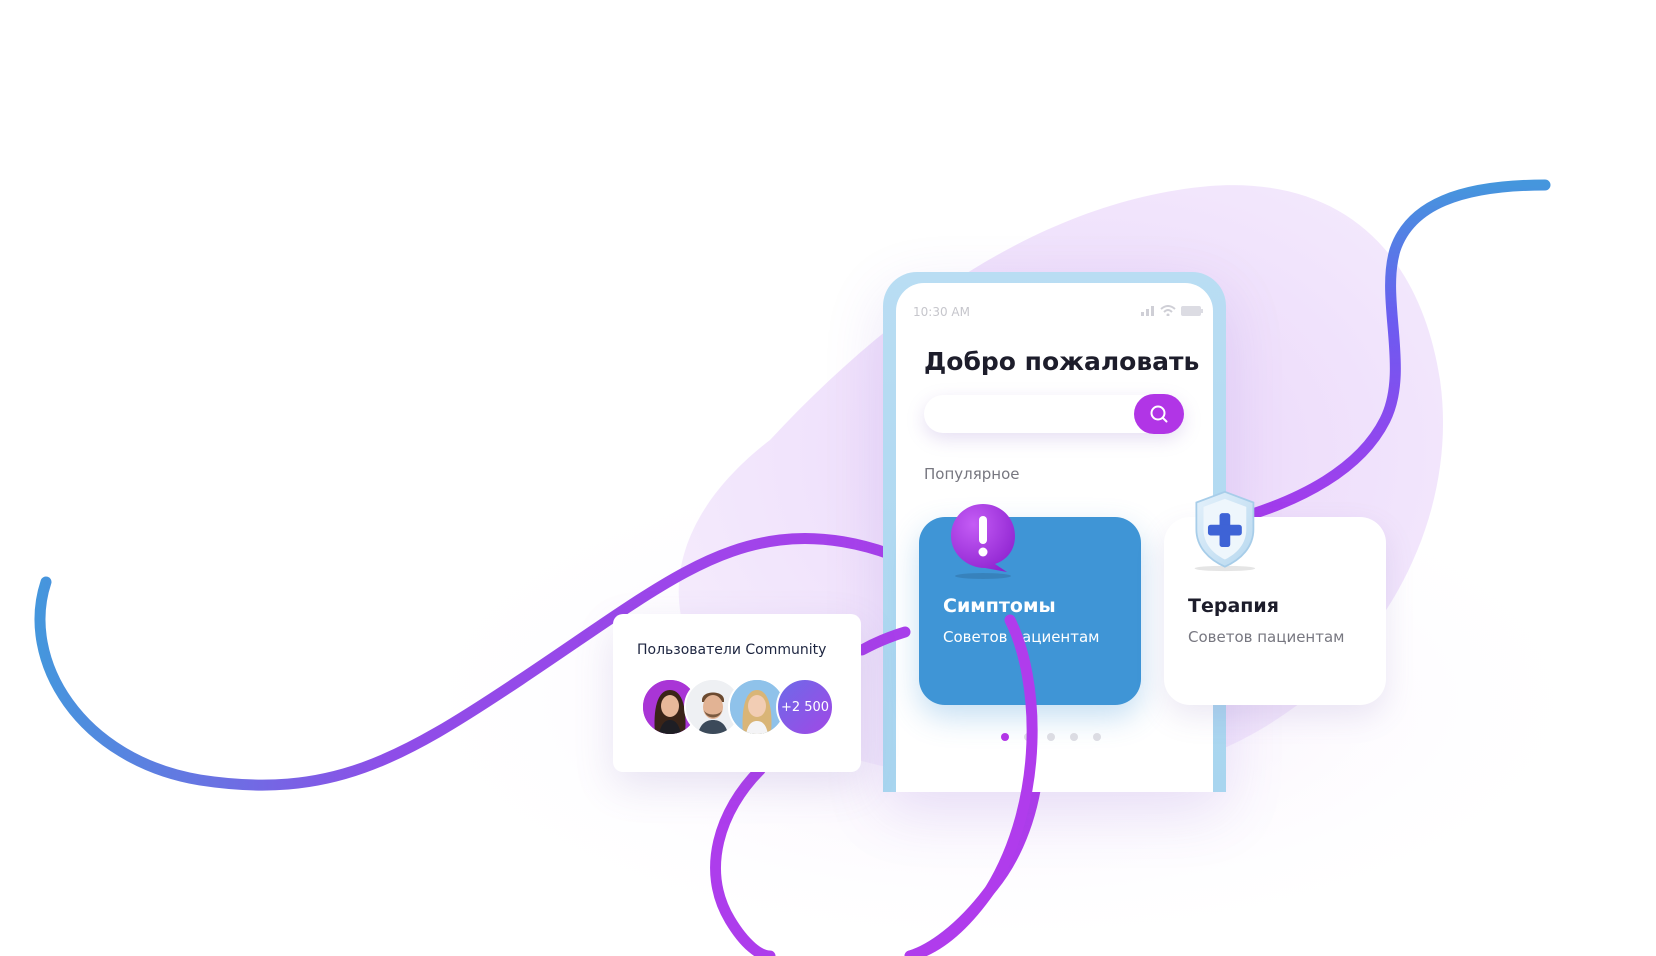  What do you see at coordinates (732, 650) in the screenshot?
I see `community-title: Пользователи Community` at bounding box center [732, 650].